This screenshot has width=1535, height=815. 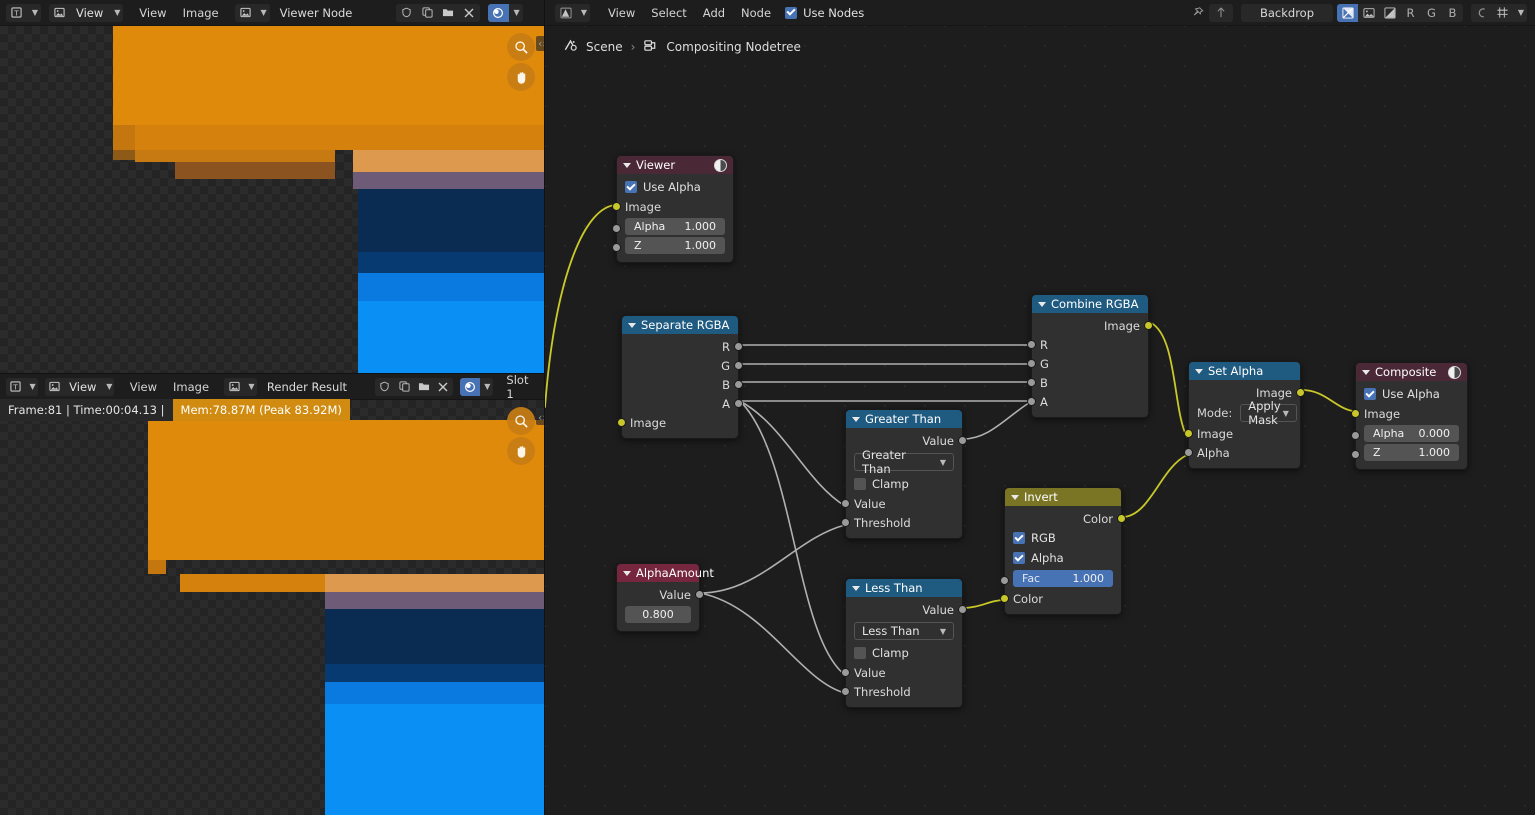 I want to click on area-divider-horizontal, so click(x=272, y=373).